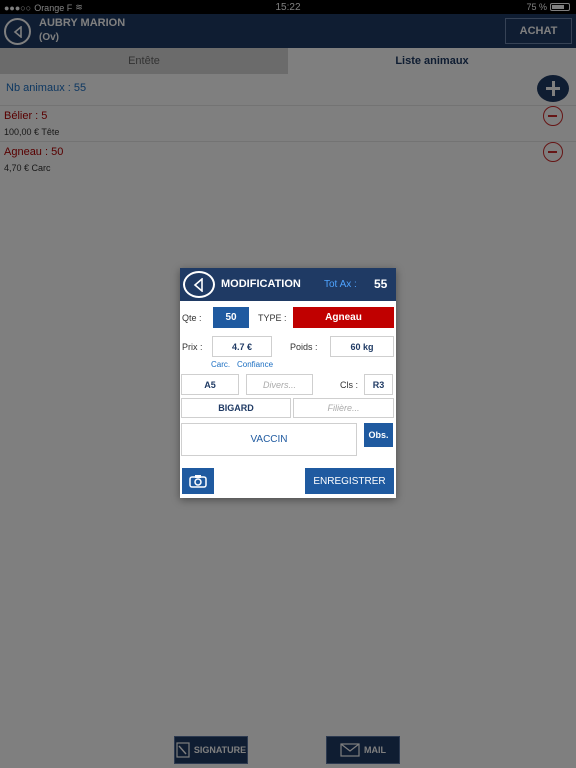 This screenshot has height=768, width=576. What do you see at coordinates (340, 284) in the screenshot?
I see `total-animals-label: Tot Ax :` at bounding box center [340, 284].